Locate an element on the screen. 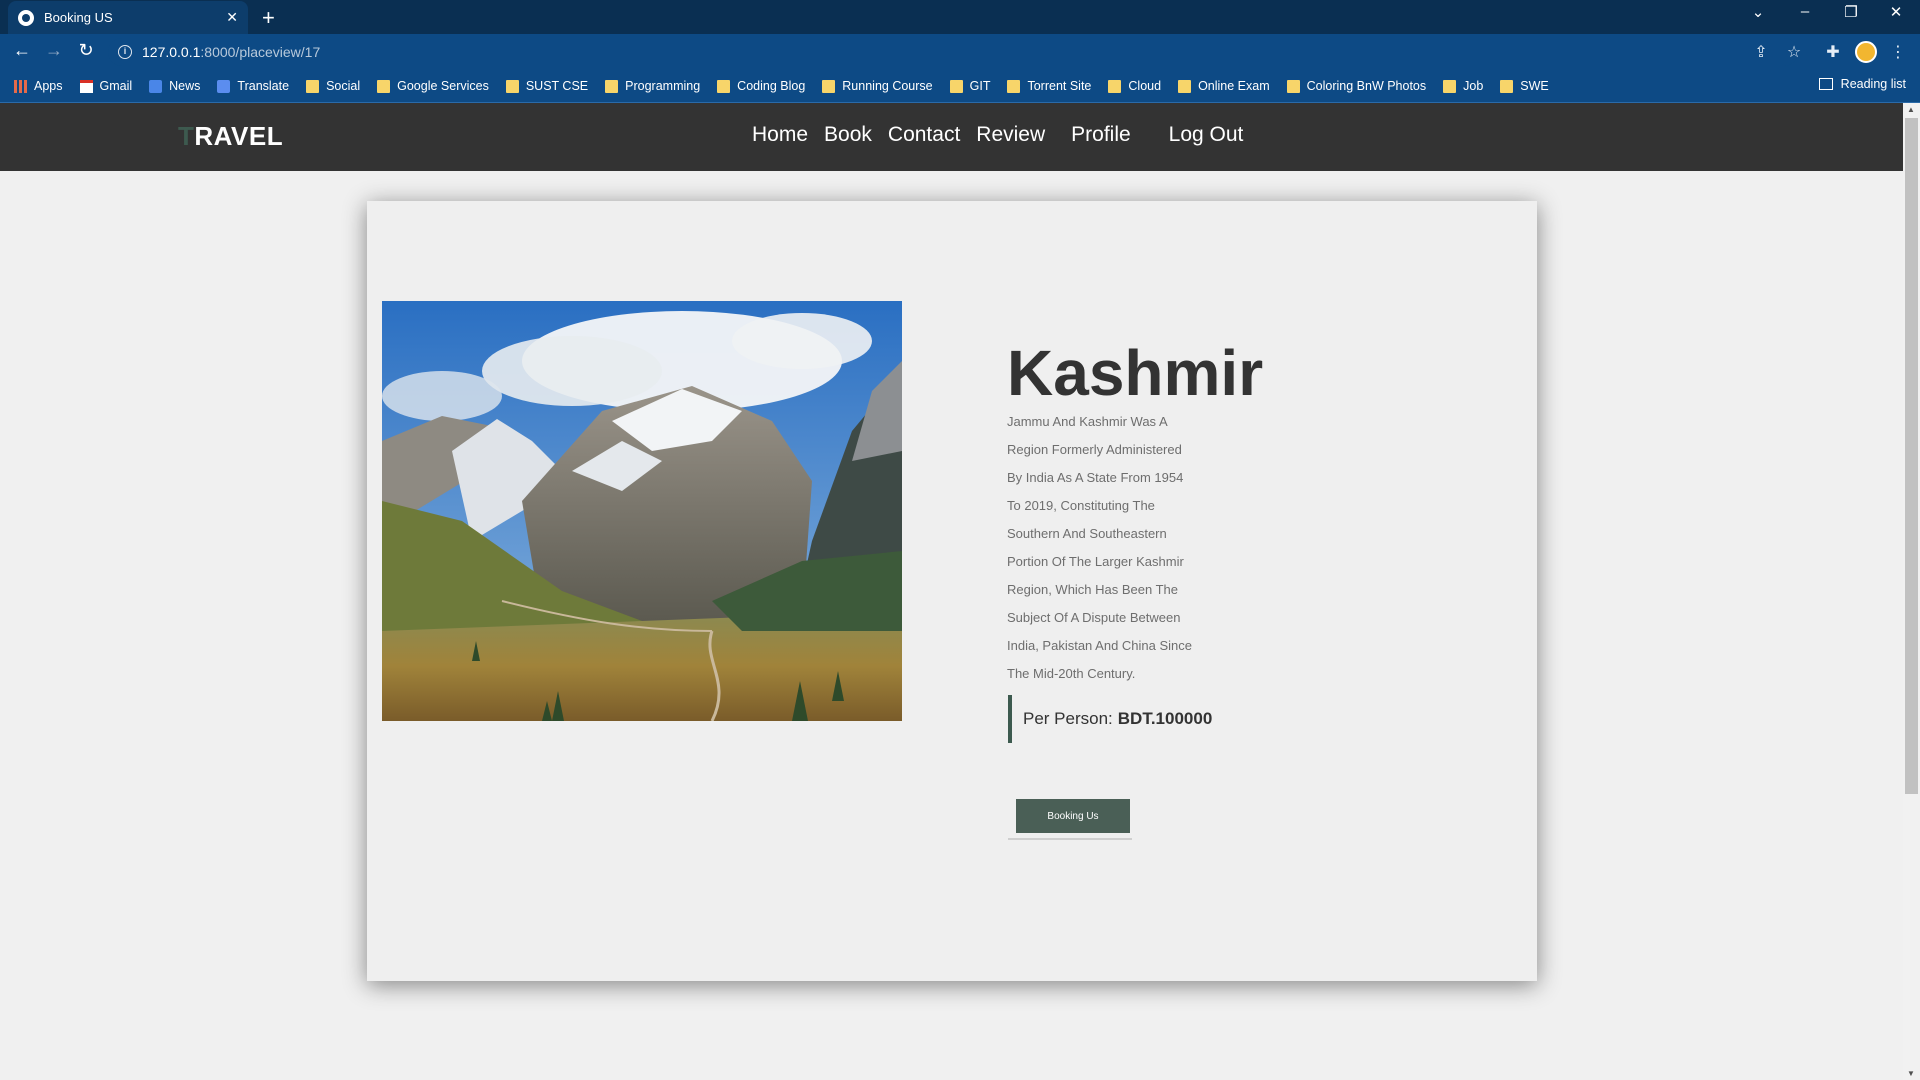 Image resolution: width=1920 pixels, height=1080 pixels. price-label: Per Person: is located at coordinates (1068, 718).